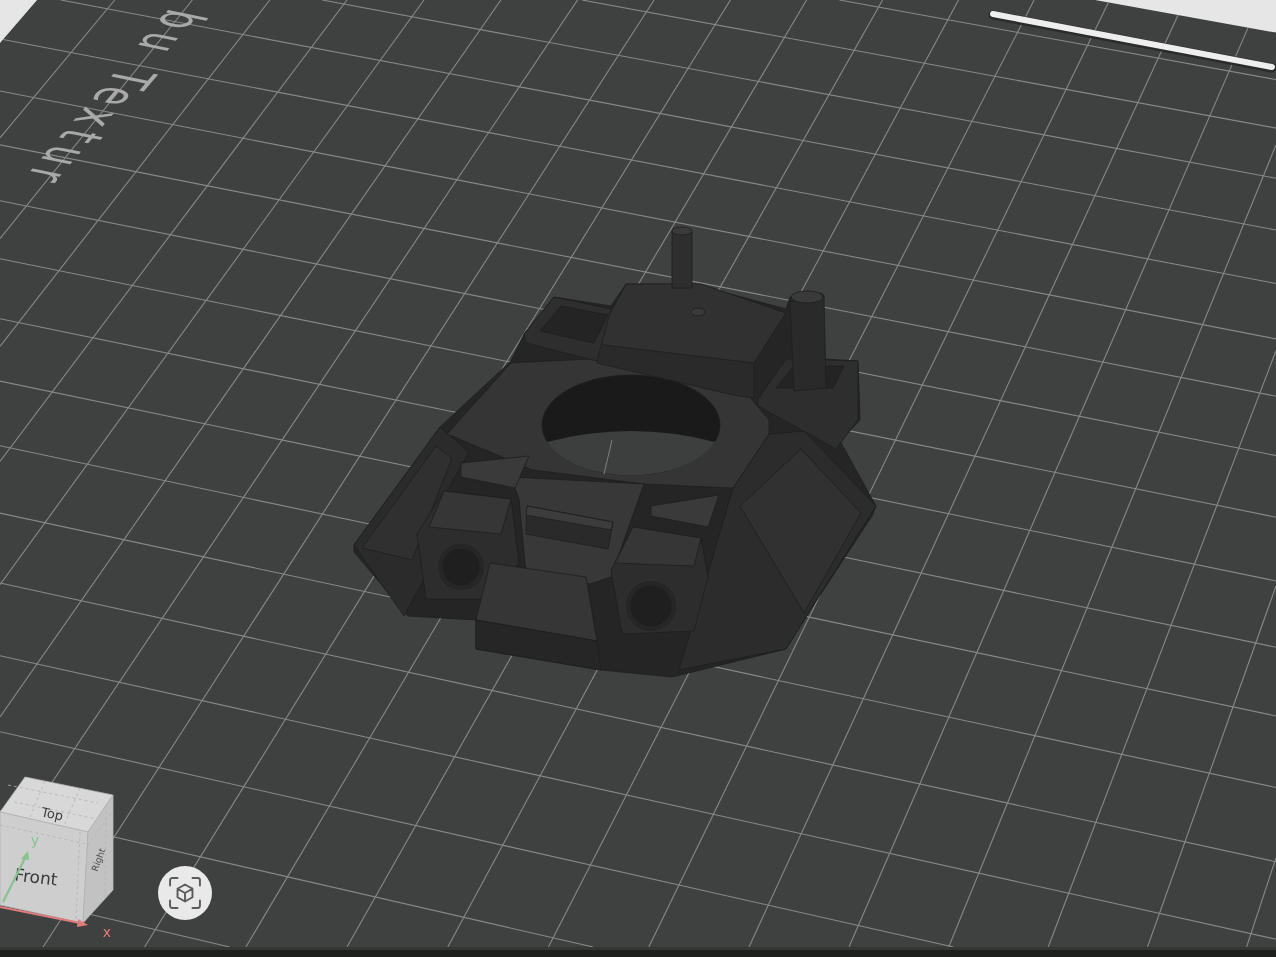 This screenshot has height=957, width=1276. What do you see at coordinates (57, 804) in the screenshot?
I see `cube-top-face: Top` at bounding box center [57, 804].